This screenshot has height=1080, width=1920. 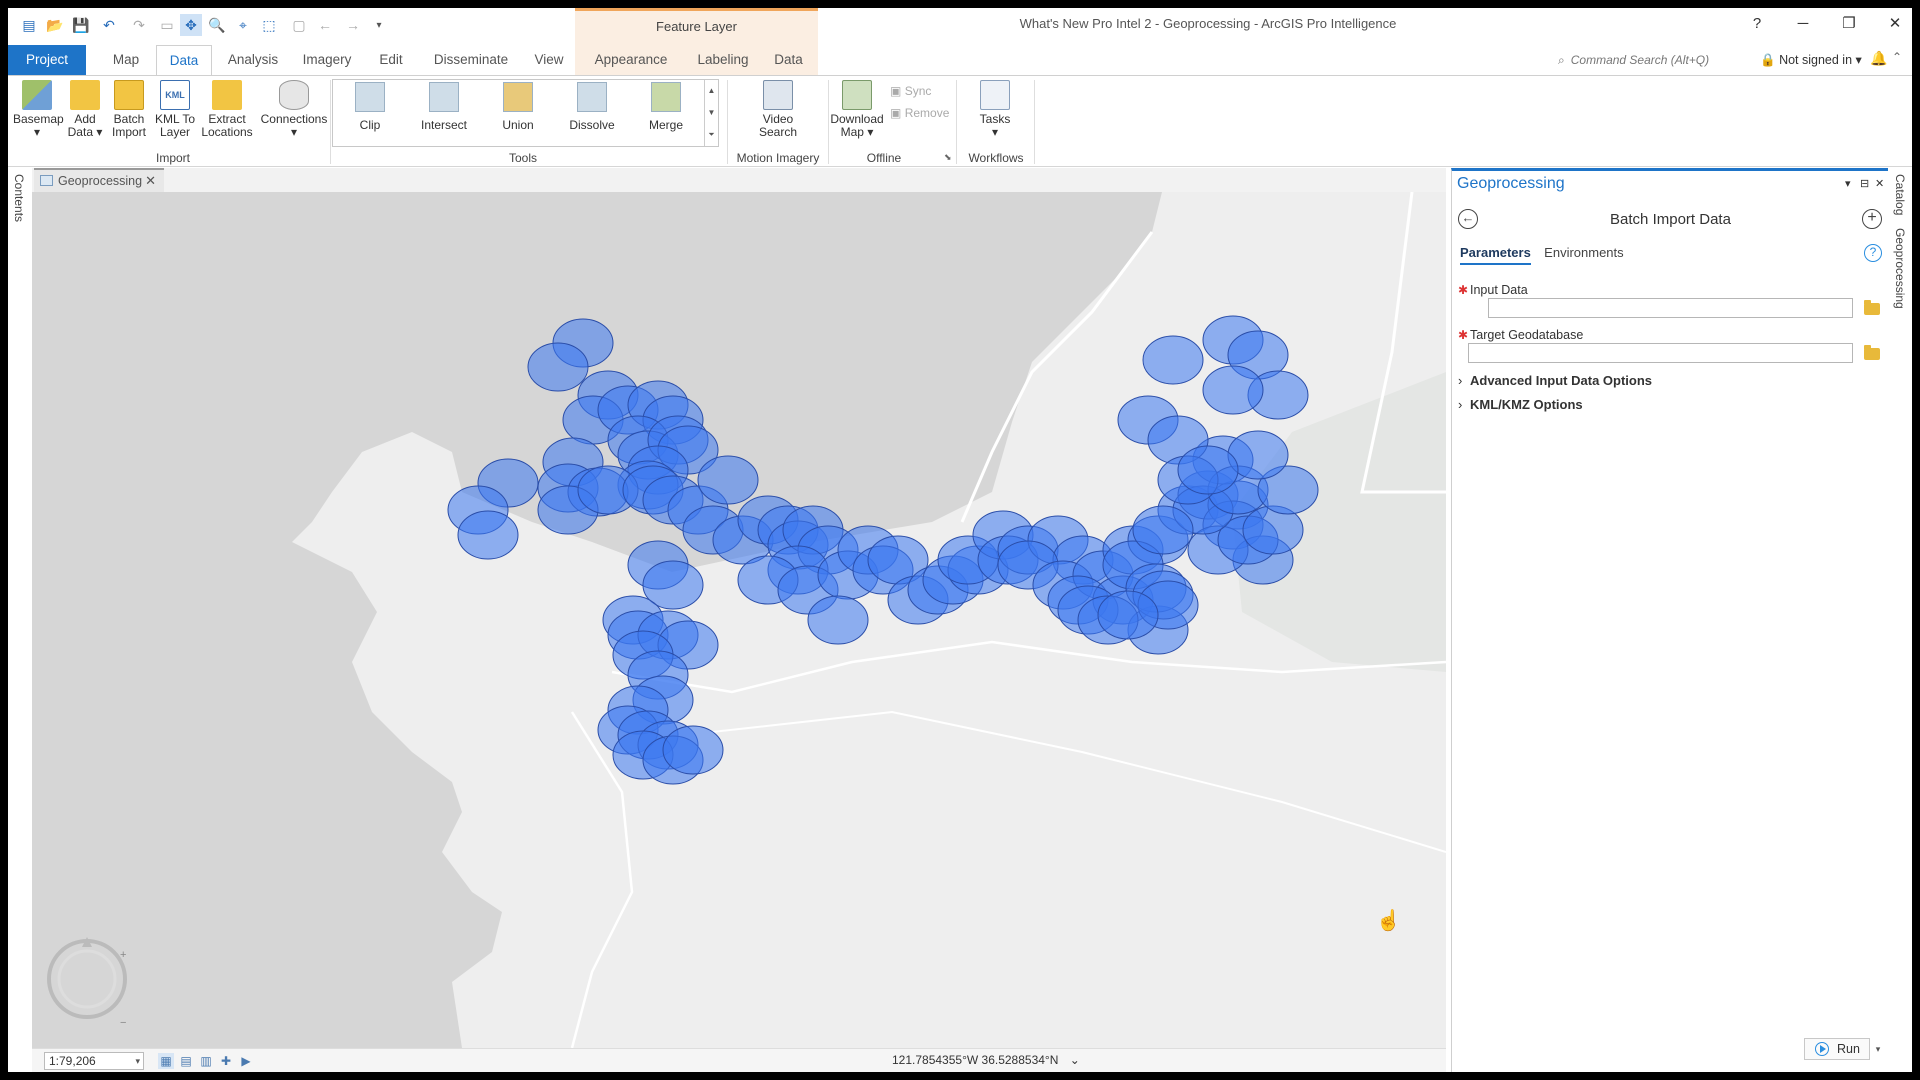 What do you see at coordinates (1075, 1060) in the screenshot?
I see `chevron-down-icon: ⌄` at bounding box center [1075, 1060].